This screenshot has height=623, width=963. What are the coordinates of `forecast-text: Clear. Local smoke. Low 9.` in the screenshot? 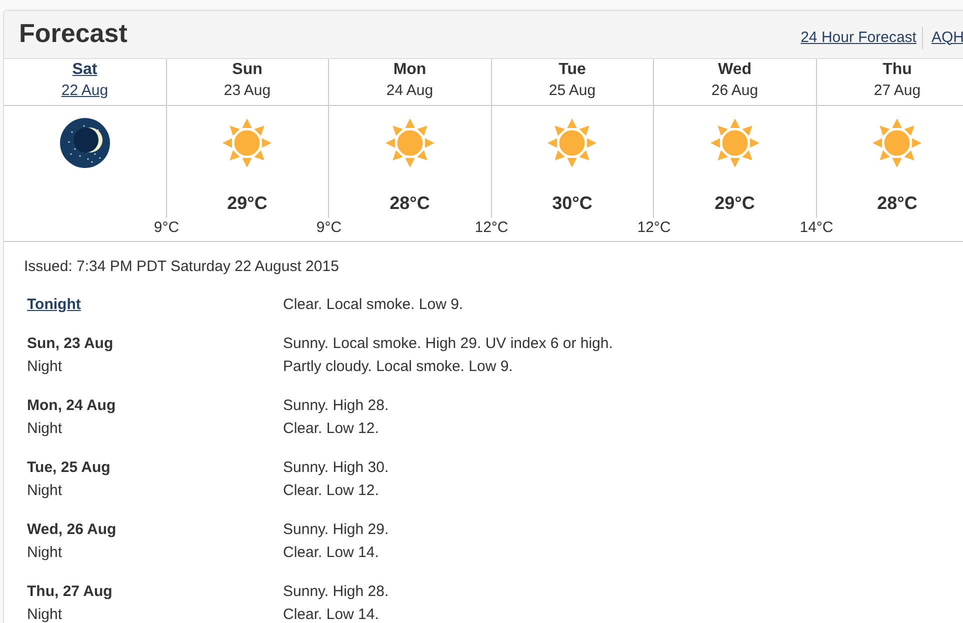 It's located at (373, 305).